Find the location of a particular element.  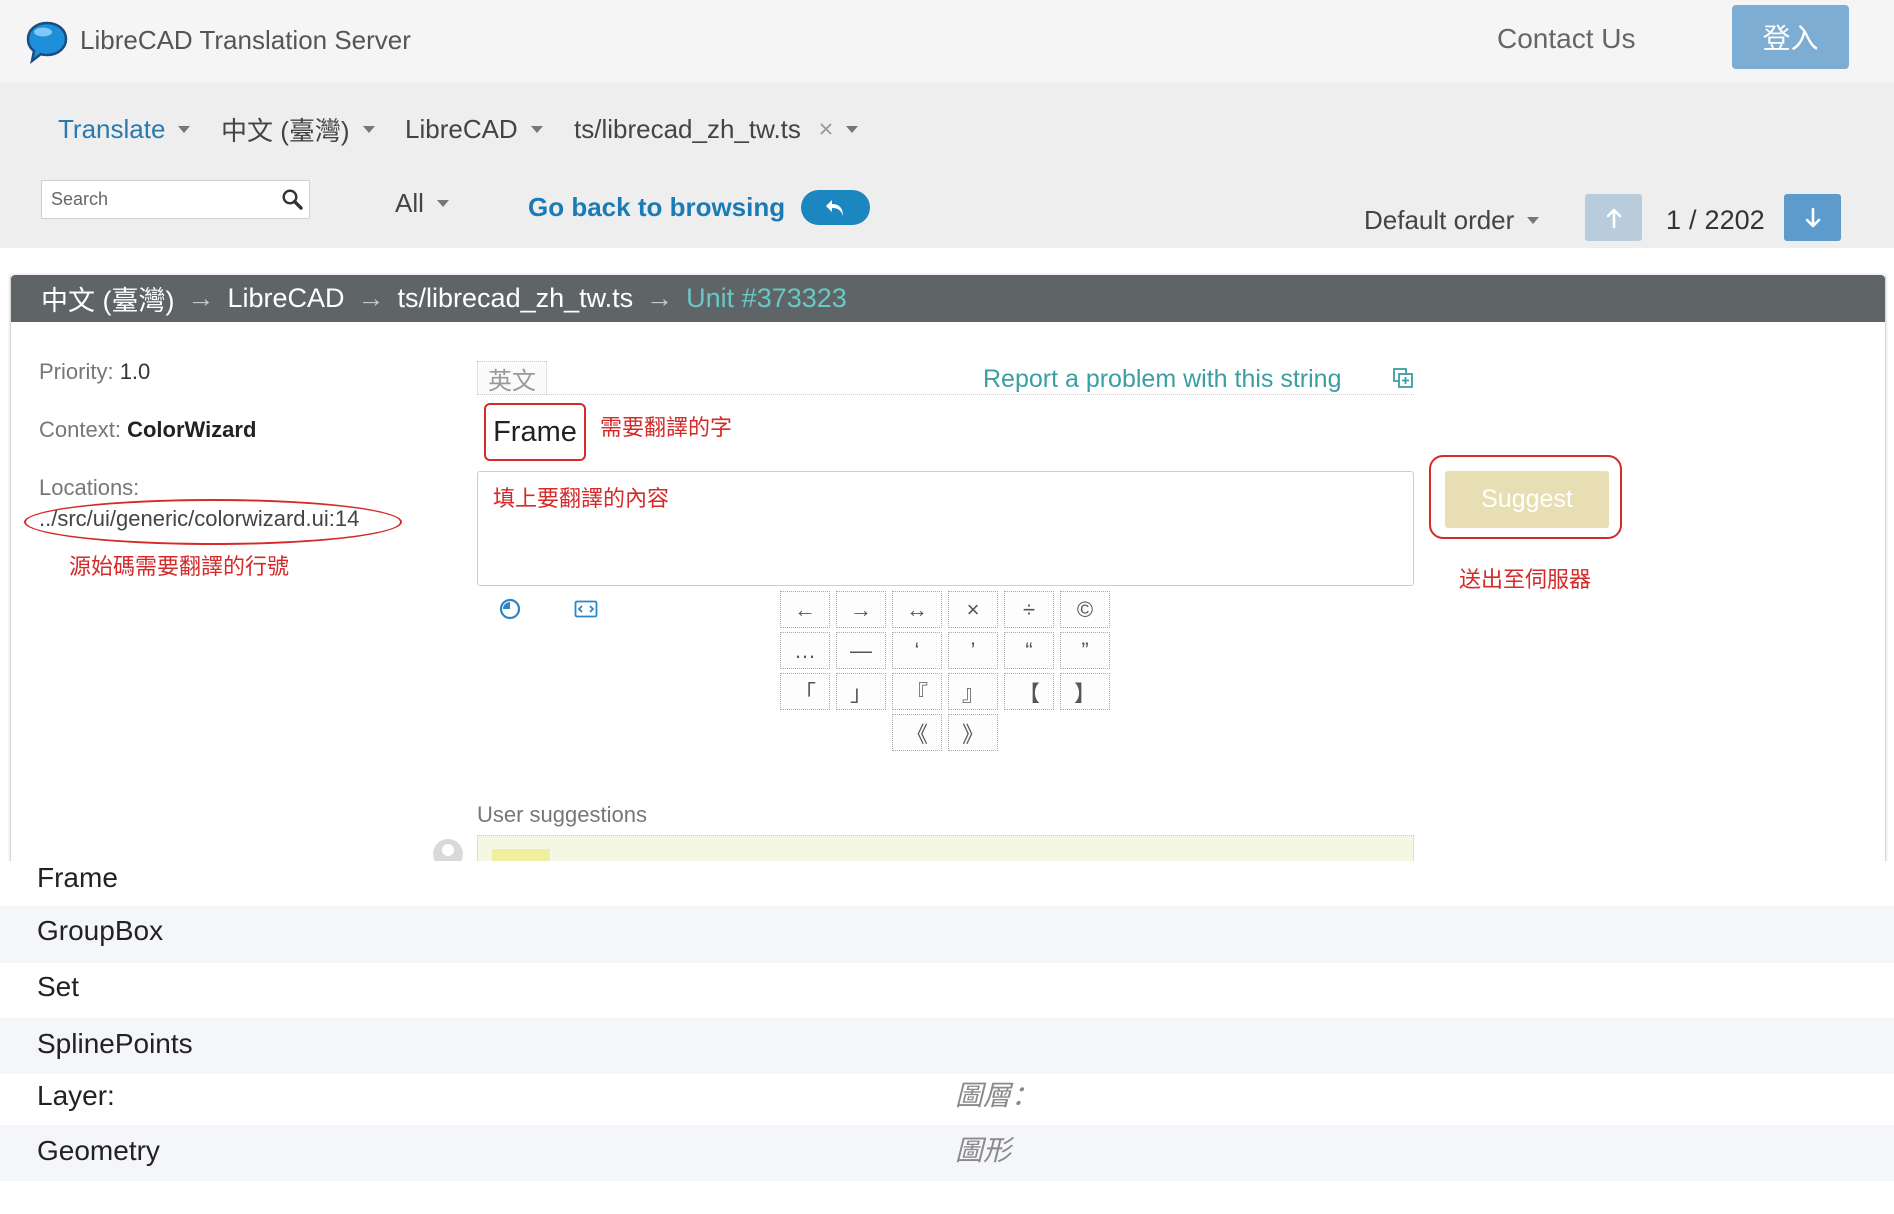

context-row: Context: ColorWizard is located at coordinates (147, 430).